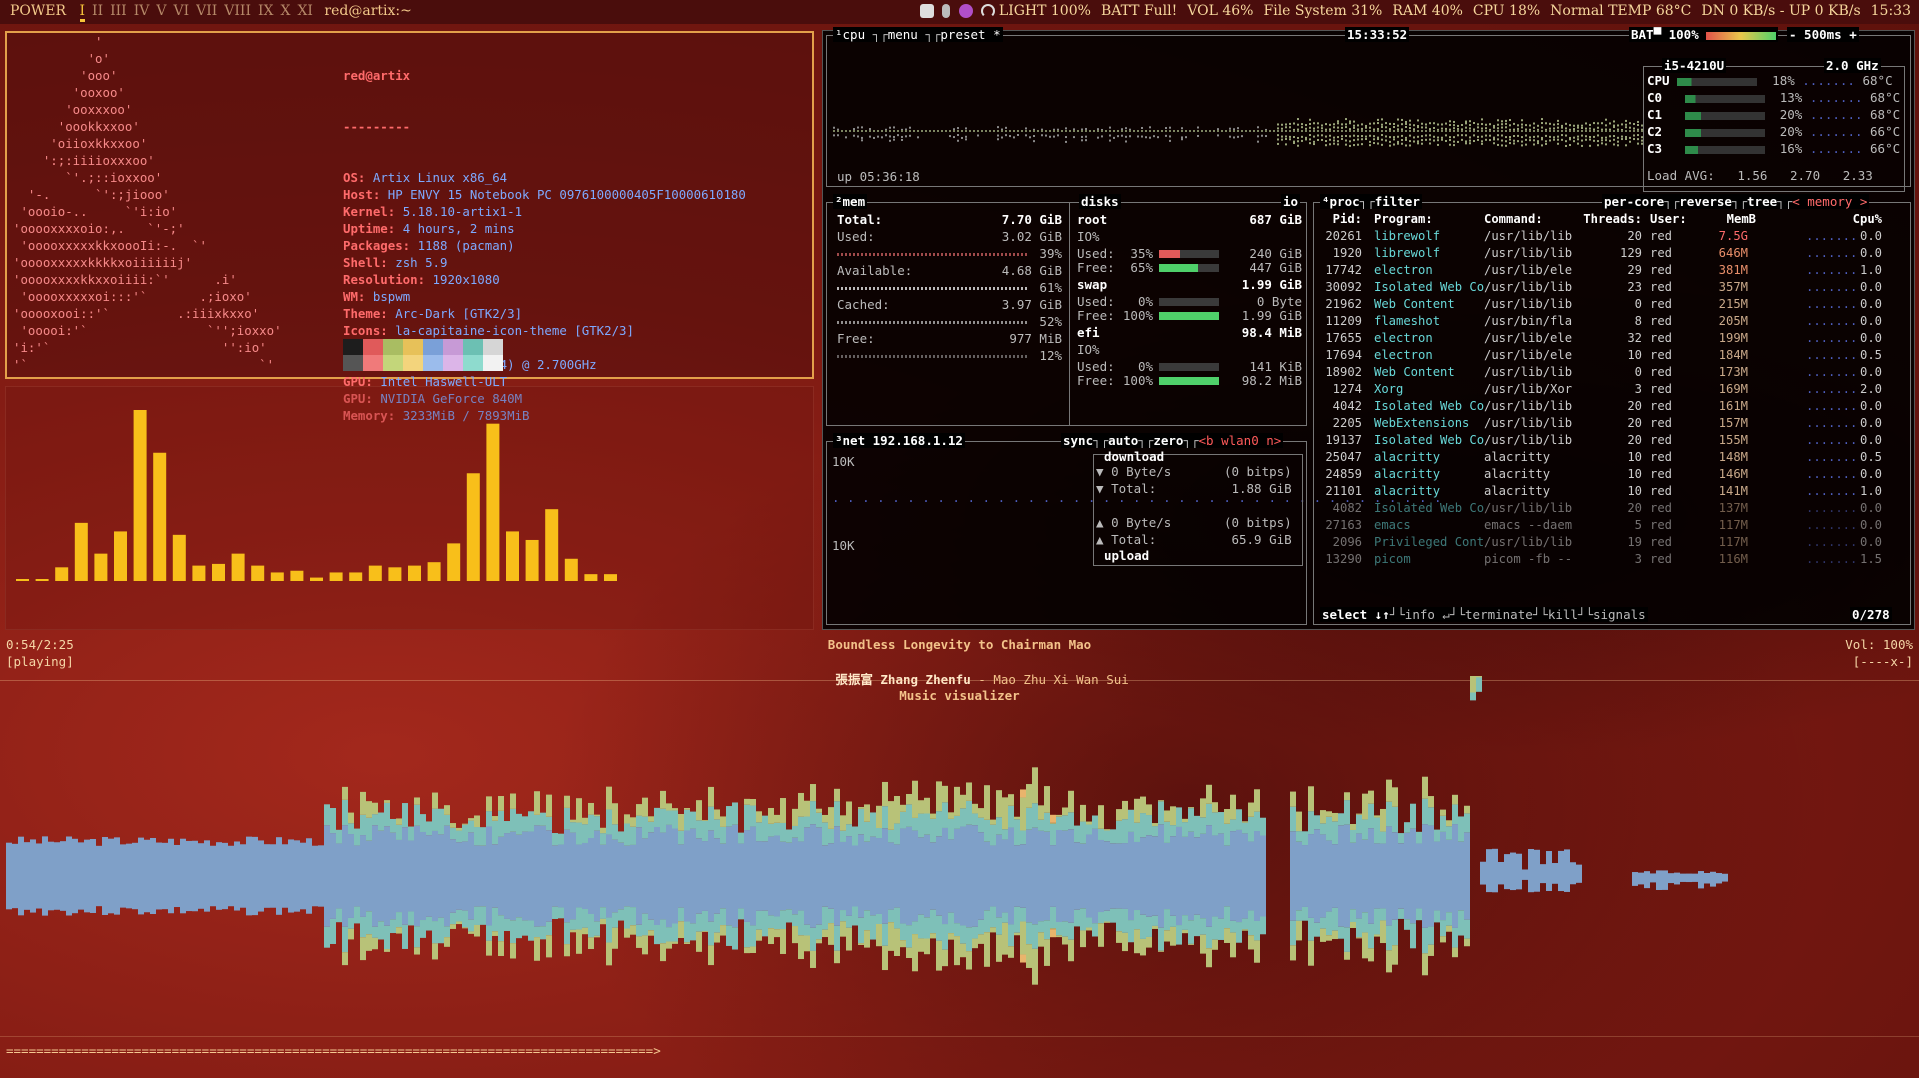 The width and height of the screenshot is (1919, 1078). What do you see at coordinates (82, 12) in the screenshot?
I see `workspace-1: I` at bounding box center [82, 12].